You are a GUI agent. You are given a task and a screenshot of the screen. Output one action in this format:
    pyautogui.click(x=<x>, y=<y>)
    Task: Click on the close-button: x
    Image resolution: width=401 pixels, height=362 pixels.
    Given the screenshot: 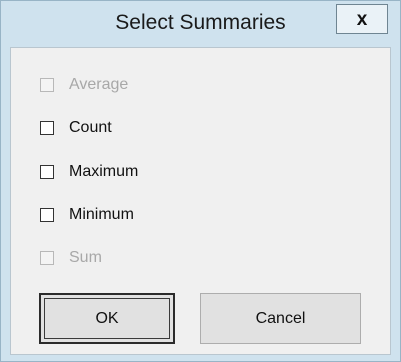 What is the action you would take?
    pyautogui.click(x=362, y=19)
    